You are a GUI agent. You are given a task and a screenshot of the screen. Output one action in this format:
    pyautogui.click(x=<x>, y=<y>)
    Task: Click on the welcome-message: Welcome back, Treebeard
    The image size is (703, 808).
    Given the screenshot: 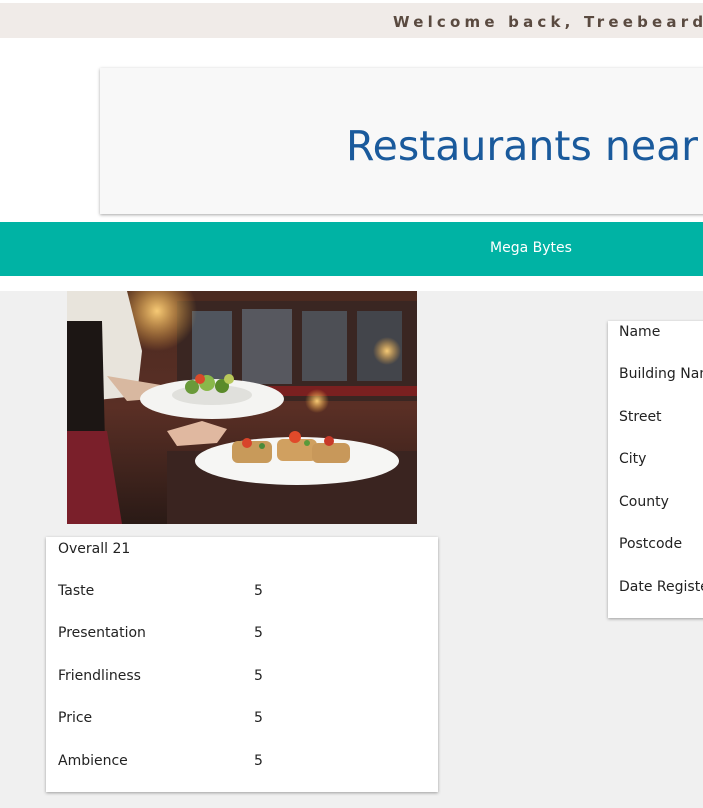 What is the action you would take?
    pyautogui.click(x=548, y=22)
    